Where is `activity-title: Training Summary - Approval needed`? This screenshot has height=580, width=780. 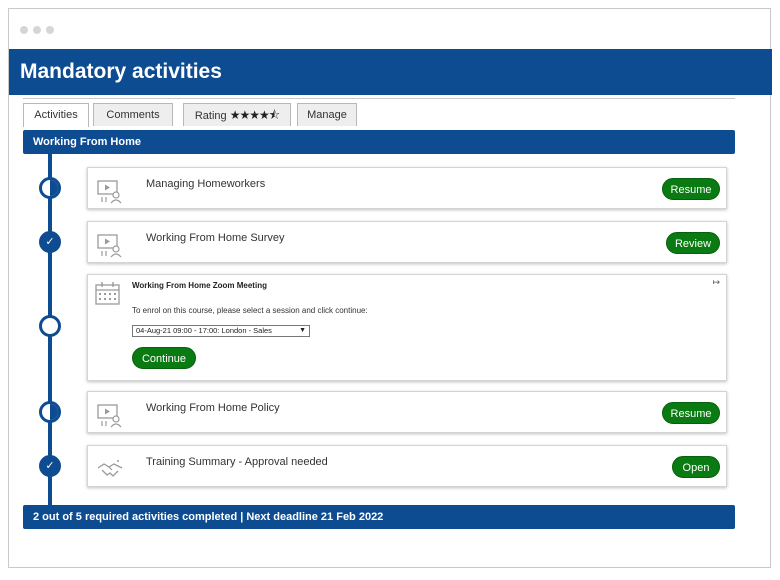 activity-title: Training Summary - Approval needed is located at coordinates (237, 462).